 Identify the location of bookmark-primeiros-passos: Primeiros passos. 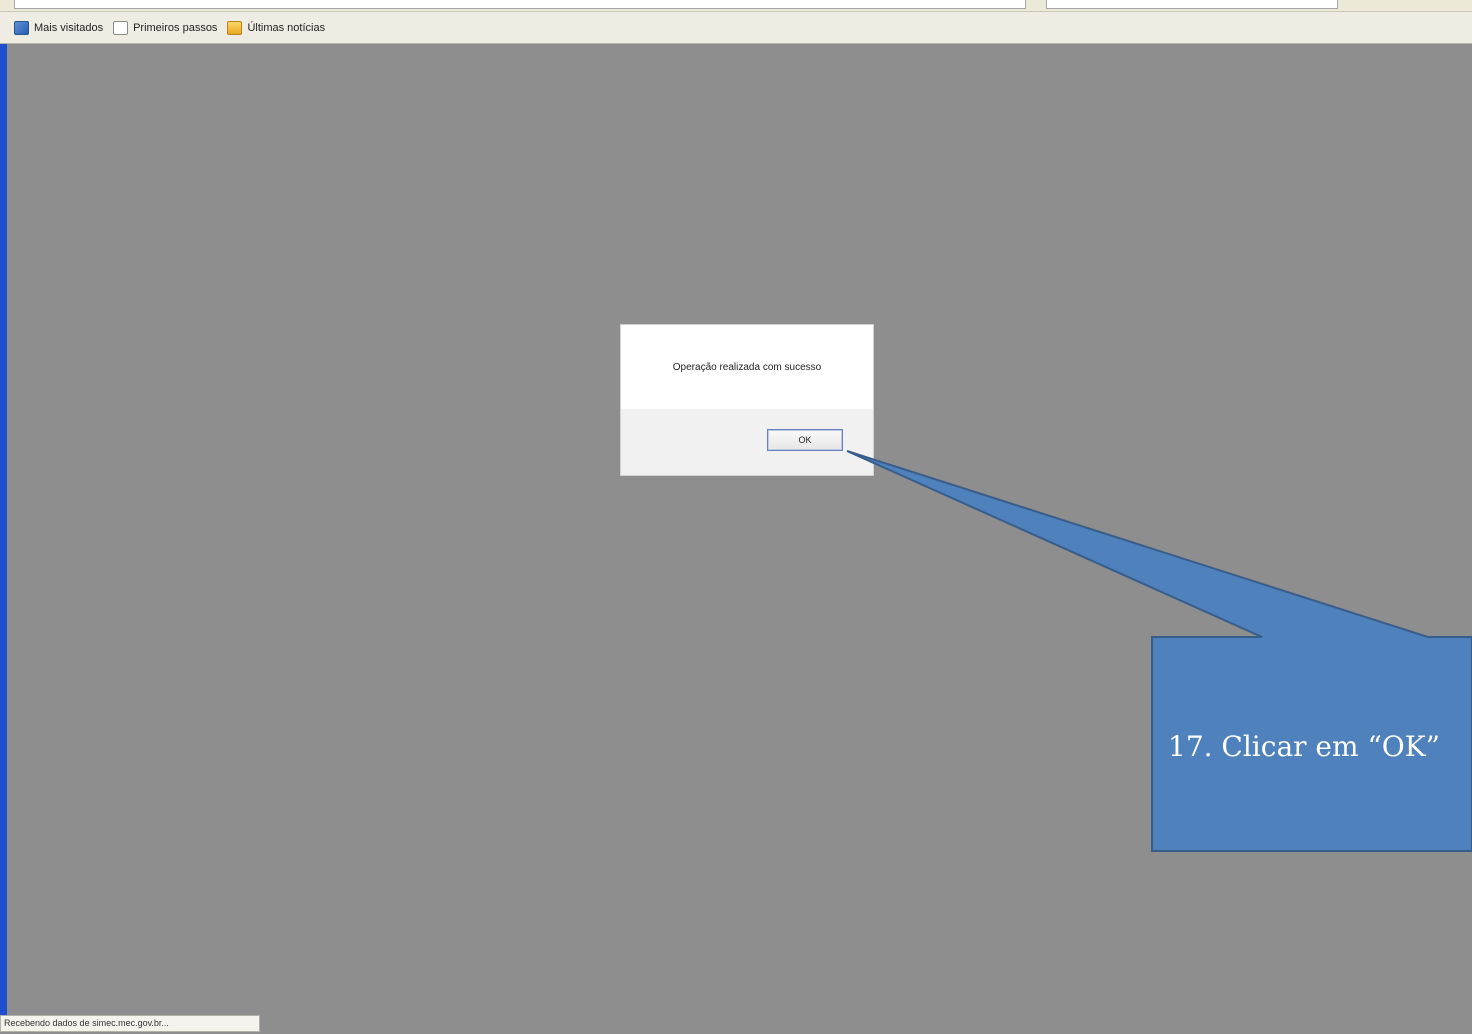
(165, 27).